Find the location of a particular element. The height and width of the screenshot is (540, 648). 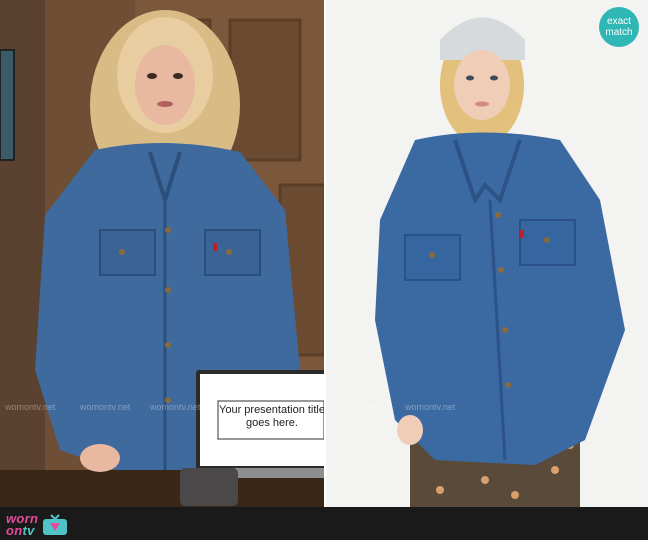

watermark-left-2: womontv.net is located at coordinates (105, 407).